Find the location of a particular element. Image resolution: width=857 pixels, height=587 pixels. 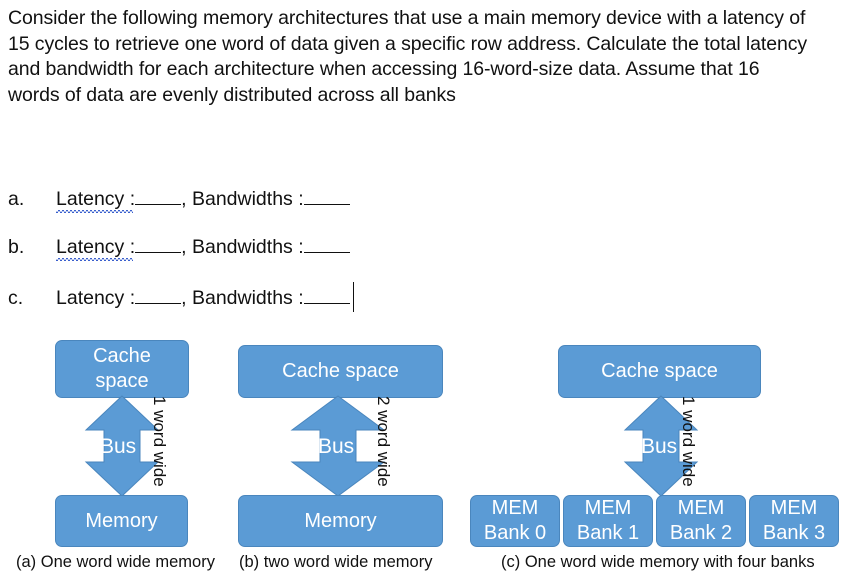

diagram-a-cache-box: Cache space is located at coordinates (122, 369).